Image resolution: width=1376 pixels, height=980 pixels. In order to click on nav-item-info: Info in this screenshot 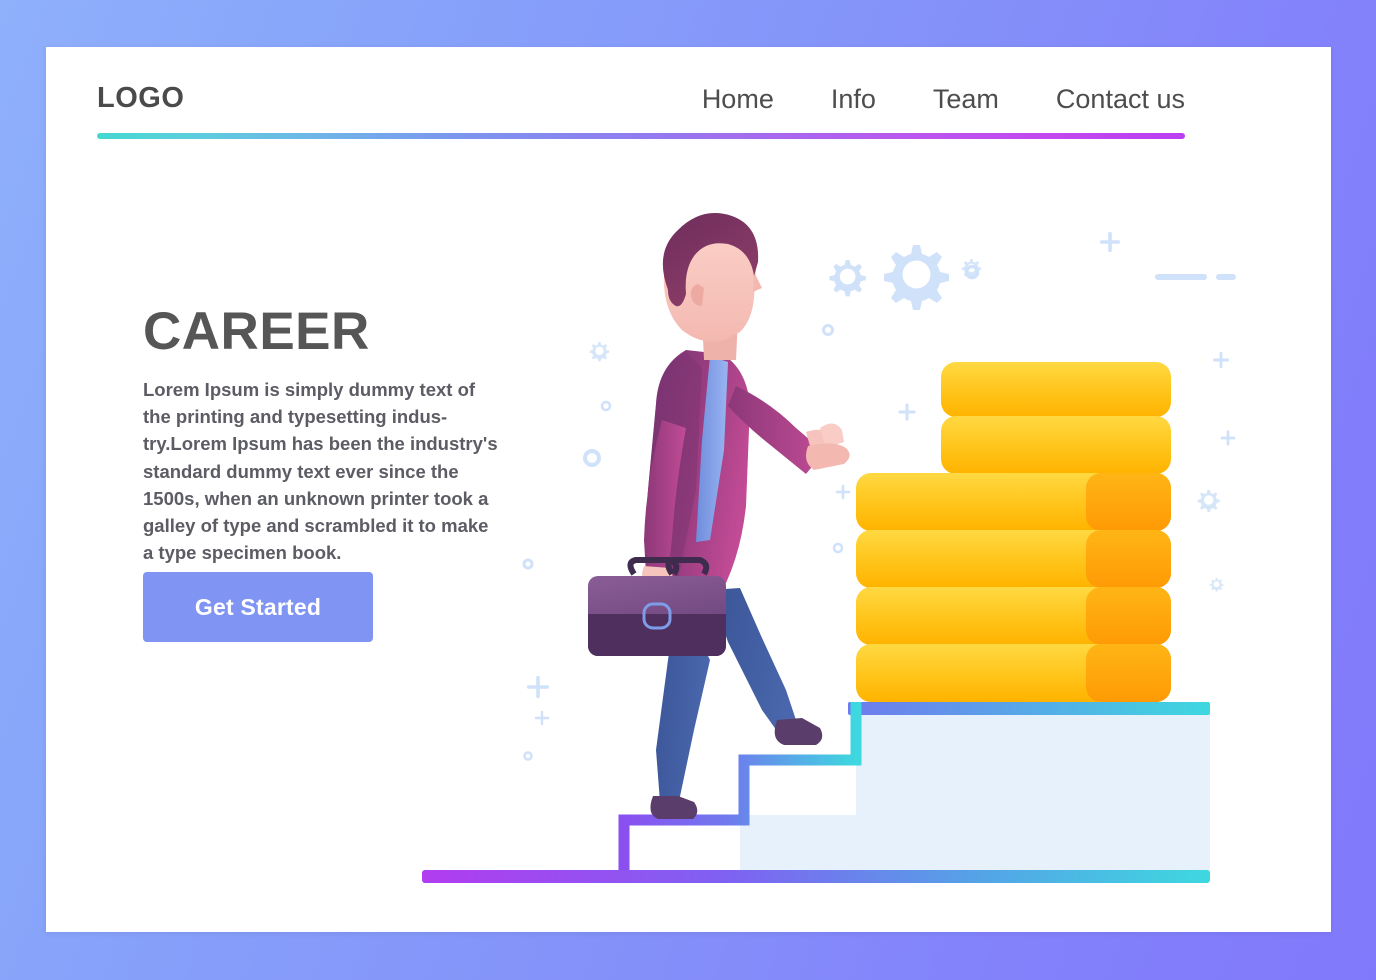, I will do `click(853, 99)`.